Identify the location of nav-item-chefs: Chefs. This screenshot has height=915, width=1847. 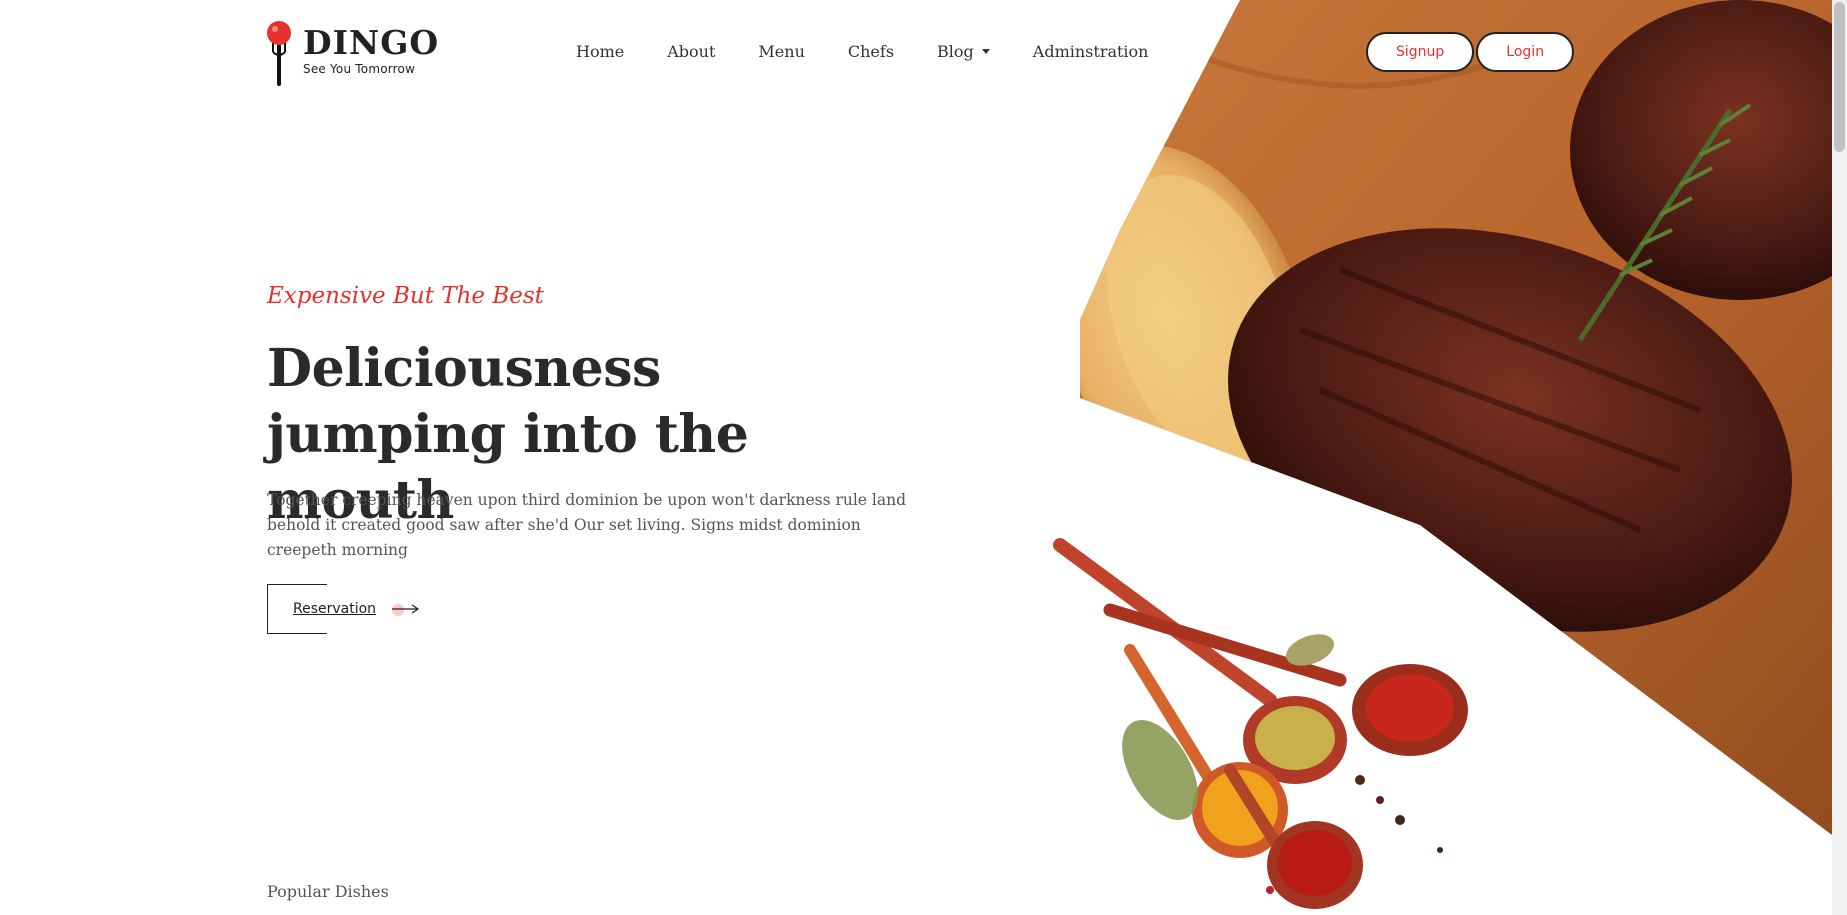
(871, 51).